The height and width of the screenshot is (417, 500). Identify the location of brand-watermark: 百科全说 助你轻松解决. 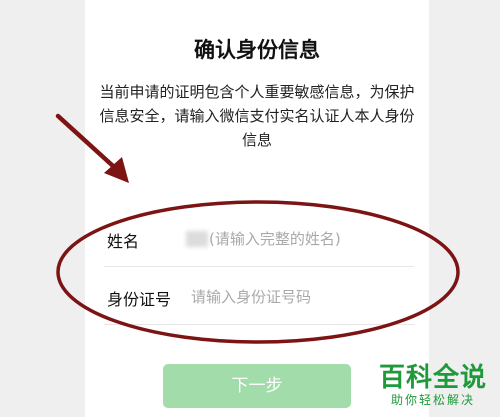
(433, 385).